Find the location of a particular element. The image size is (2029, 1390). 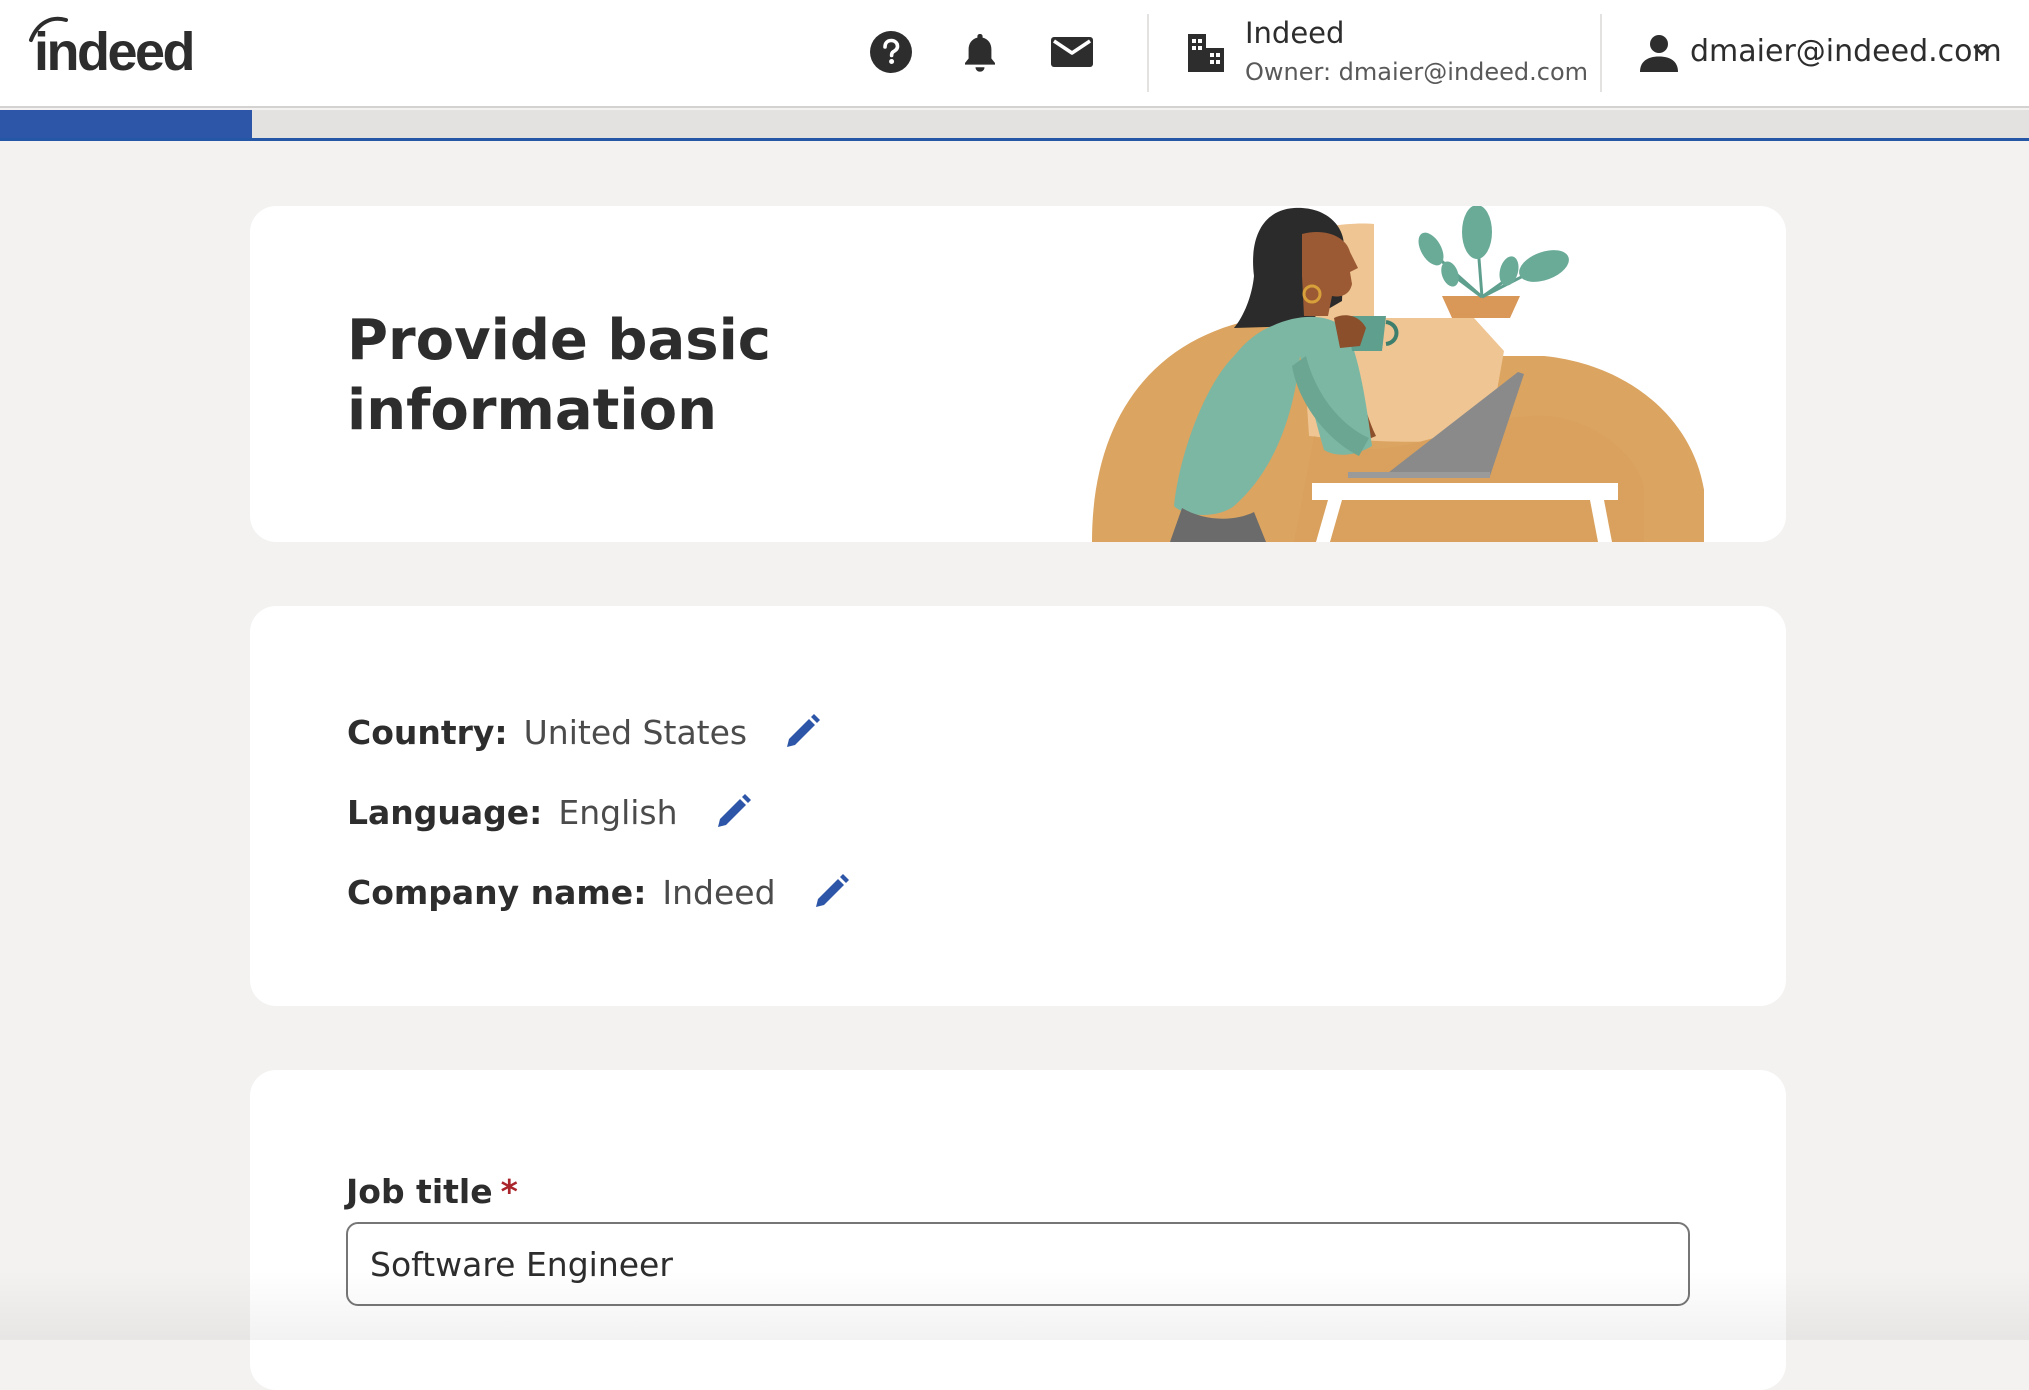

page-title-line1: Provide basic is located at coordinates (559, 340).